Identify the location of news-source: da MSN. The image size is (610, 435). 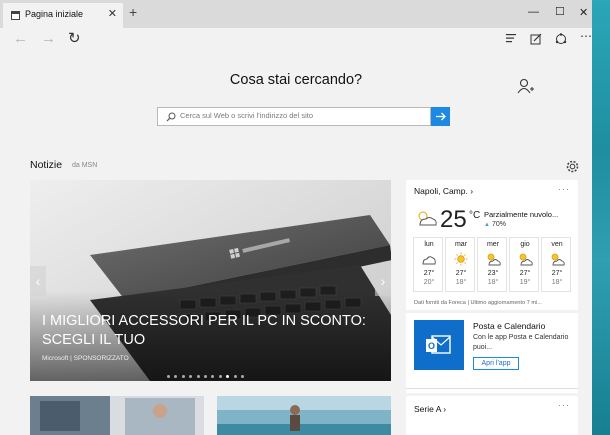
(85, 165).